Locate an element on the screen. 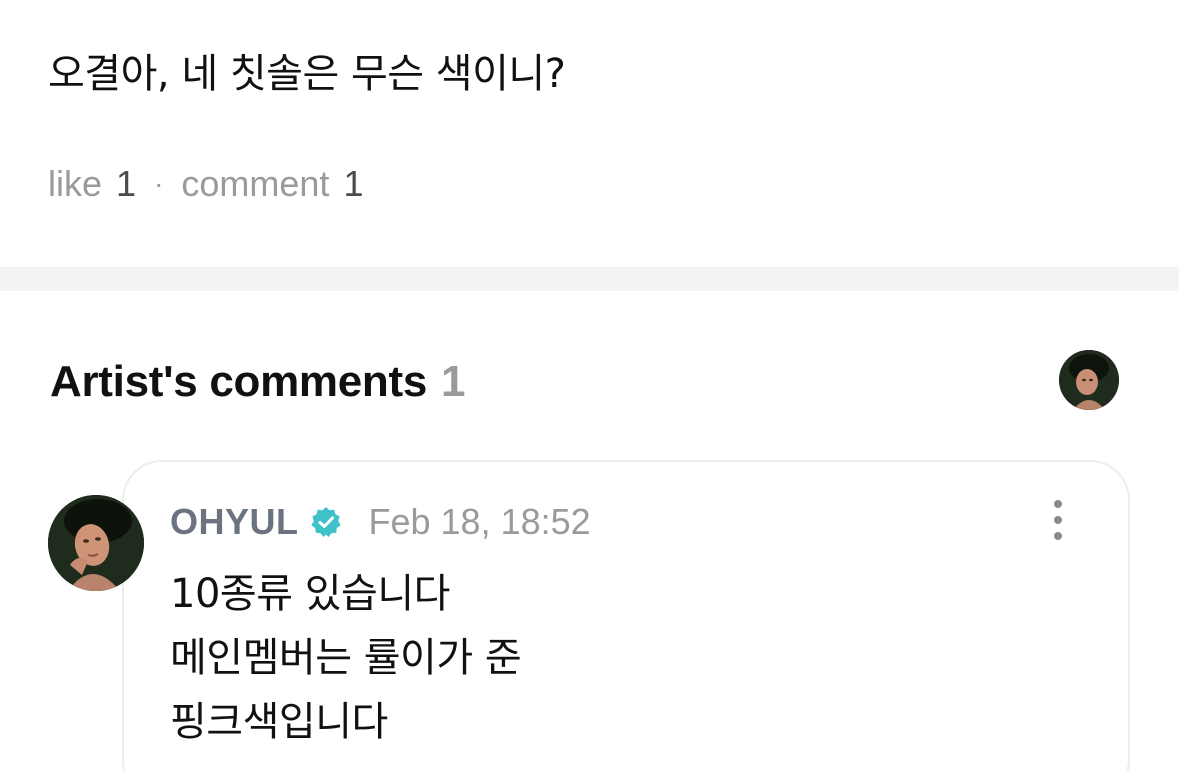 This screenshot has width=1179, height=771. artist-avatar-small is located at coordinates (1089, 380).